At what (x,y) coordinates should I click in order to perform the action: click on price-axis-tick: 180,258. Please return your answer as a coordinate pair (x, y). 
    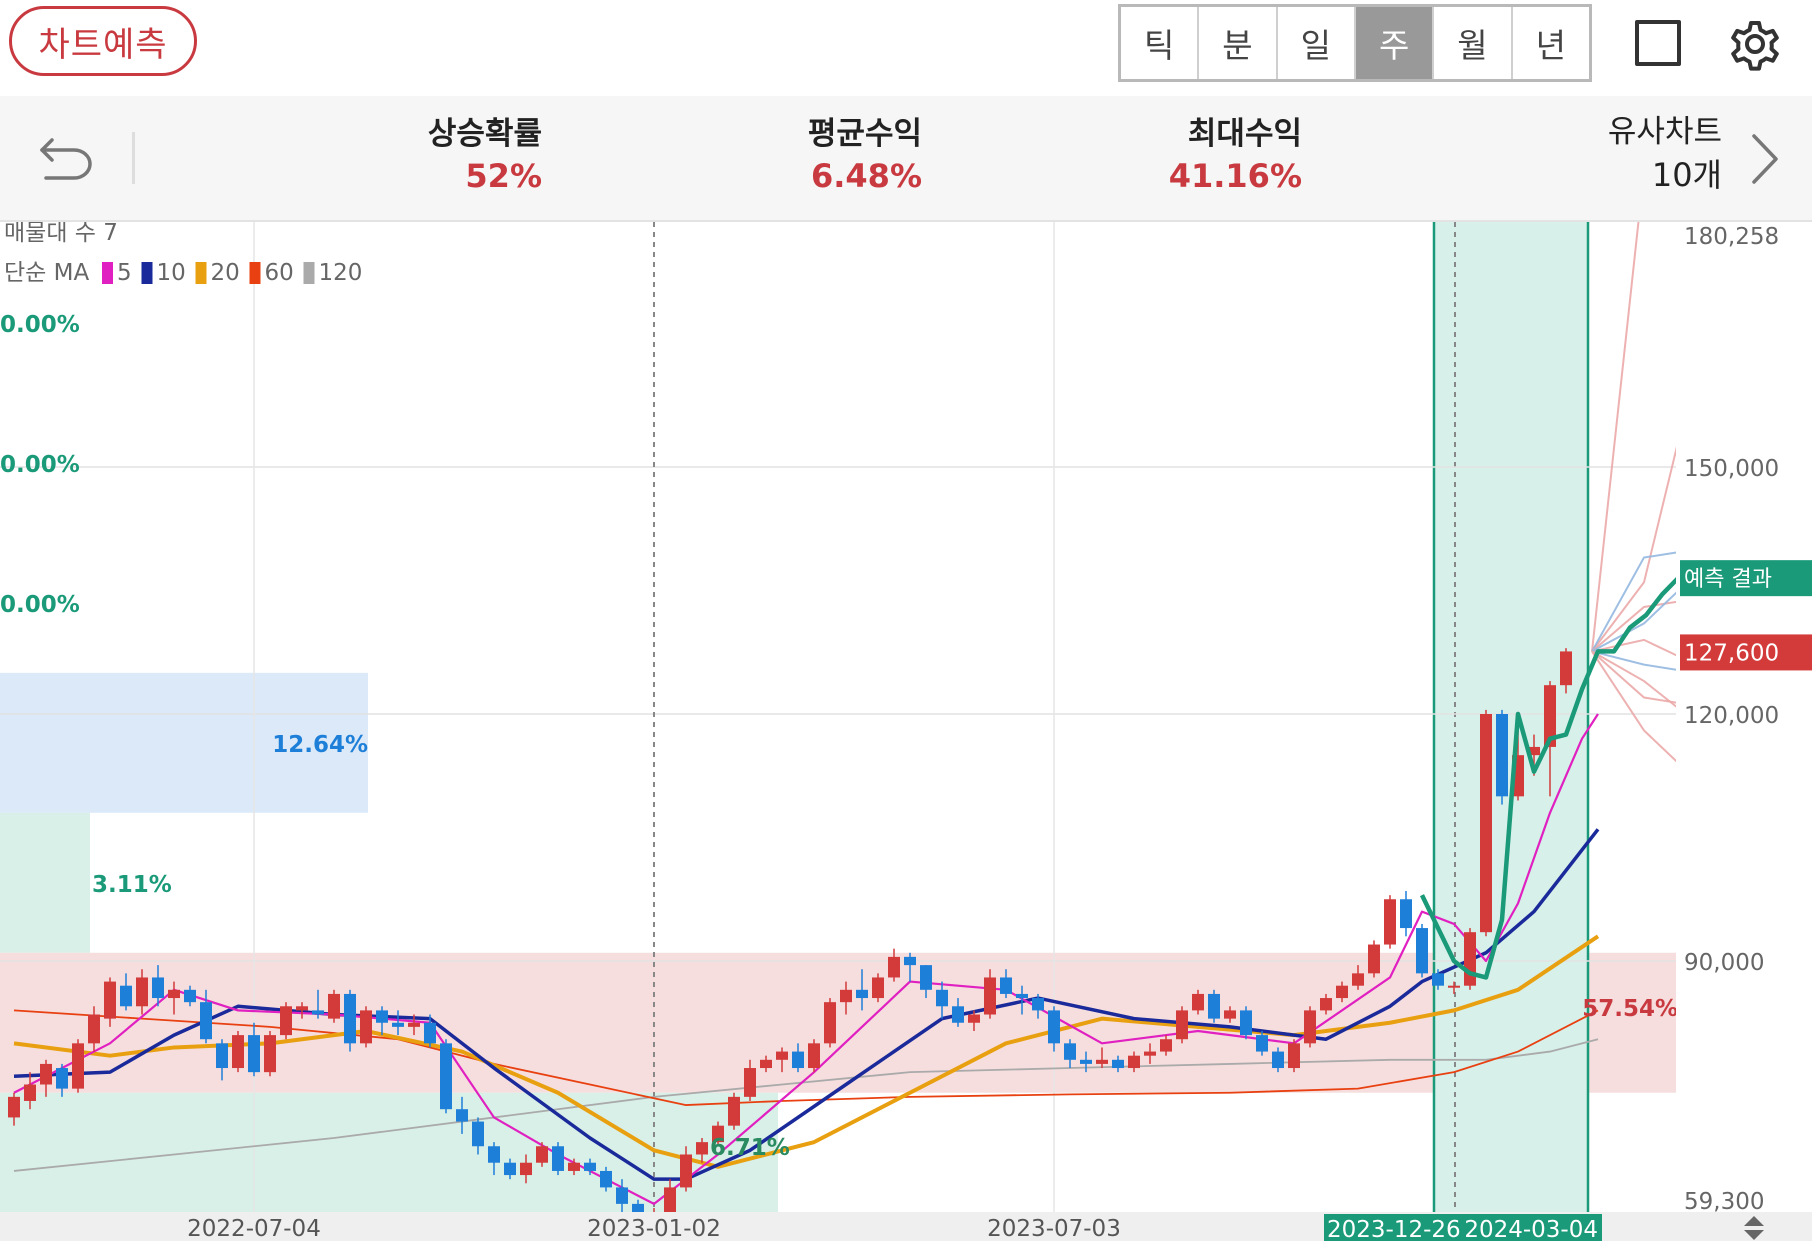
    Looking at the image, I should click on (1731, 237).